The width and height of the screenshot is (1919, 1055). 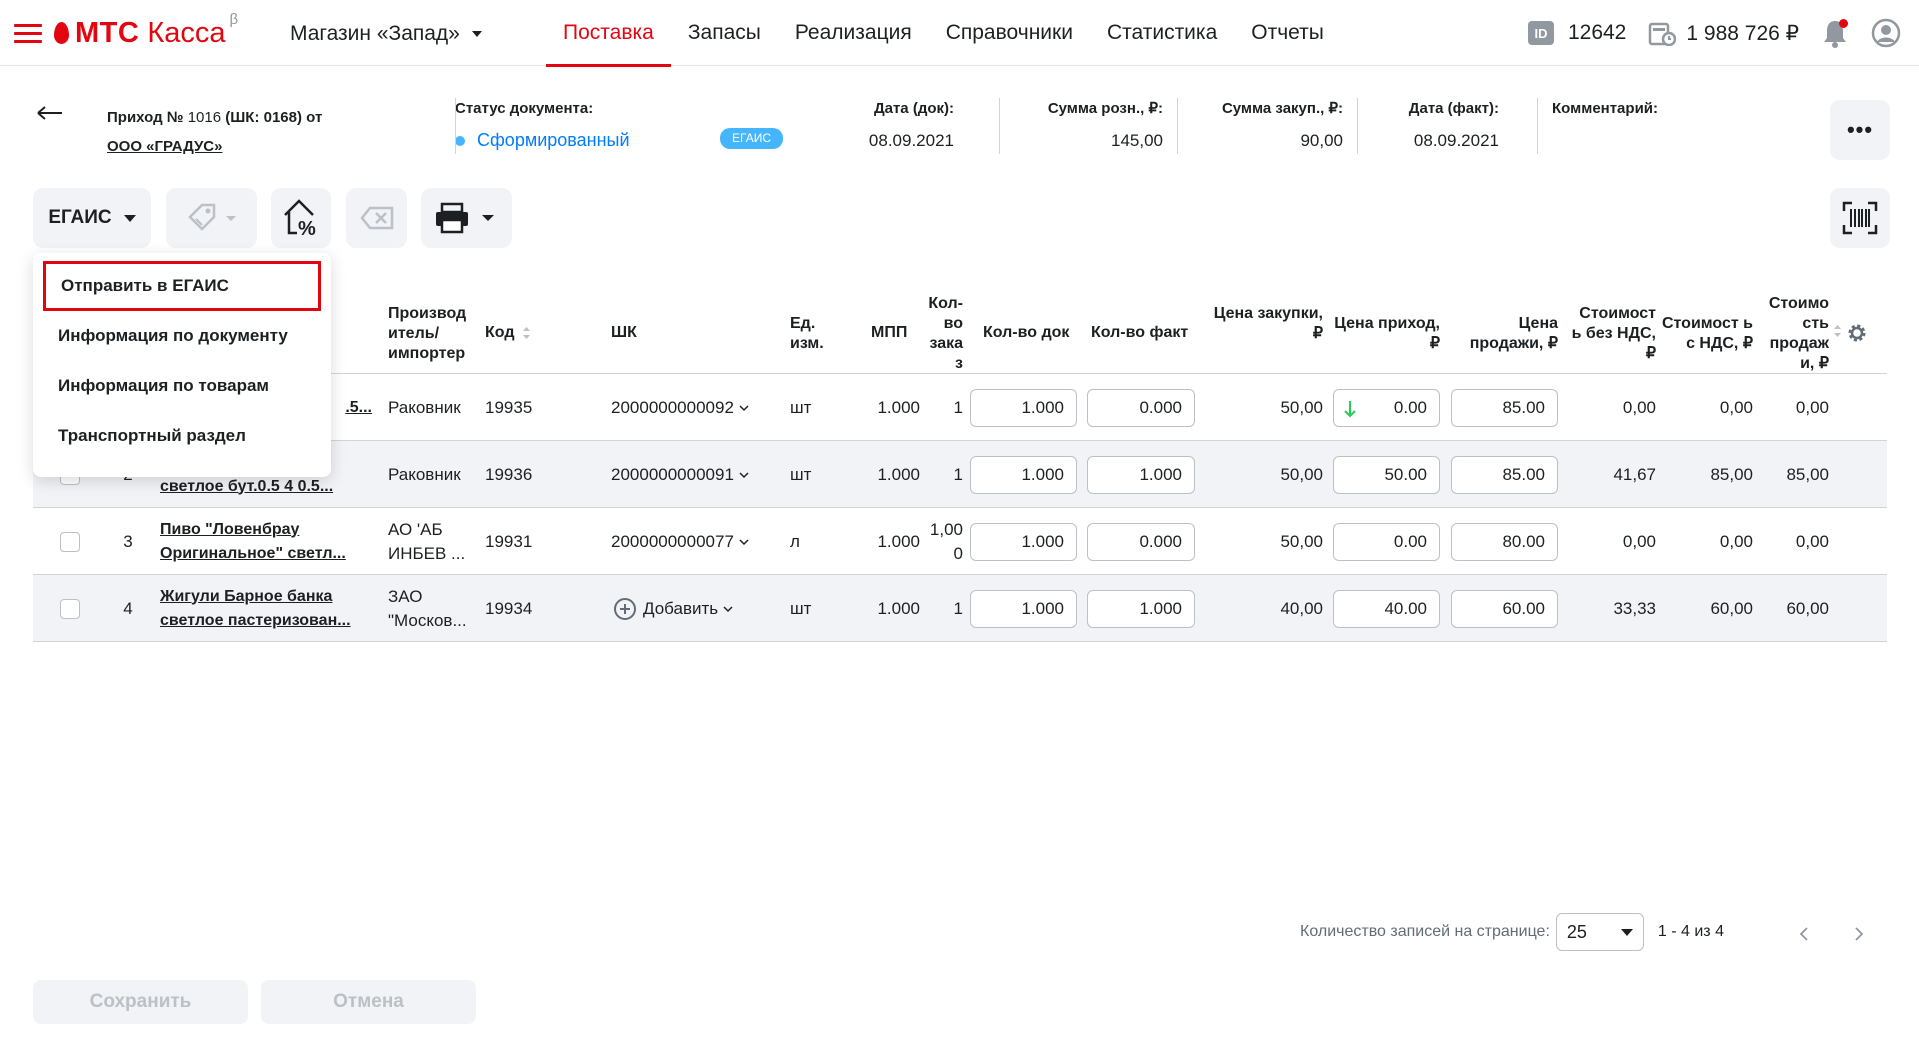 I want to click on add-barcode-button: Добавить, so click(x=674, y=608).